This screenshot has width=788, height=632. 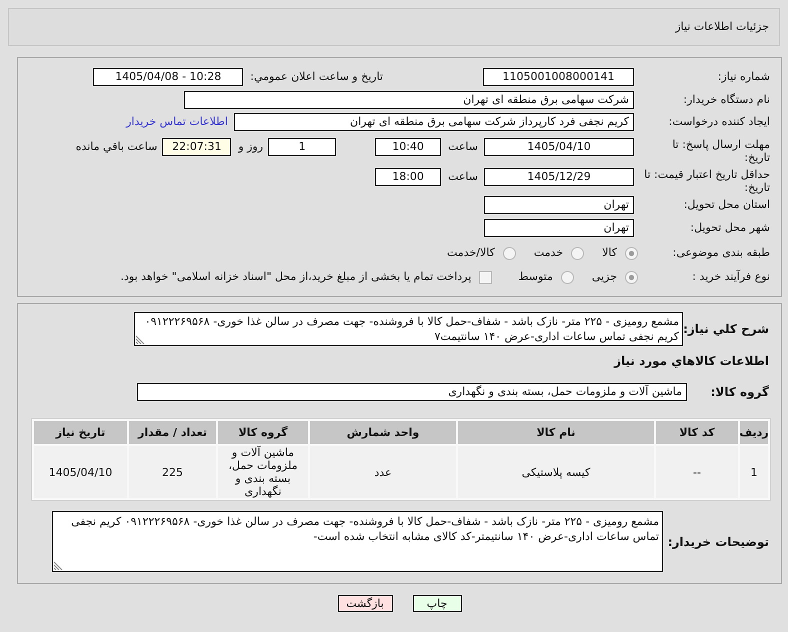 What do you see at coordinates (717, 541) in the screenshot?
I see `buyer-notes-label: توضیحات خریدار:` at bounding box center [717, 541].